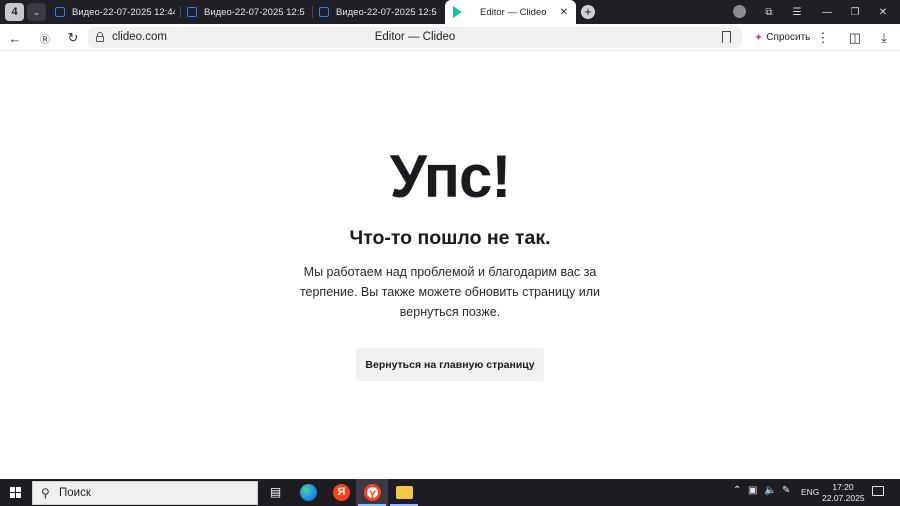 Image resolution: width=900 pixels, height=506 pixels. What do you see at coordinates (878, 491) in the screenshot?
I see `notification-icon` at bounding box center [878, 491].